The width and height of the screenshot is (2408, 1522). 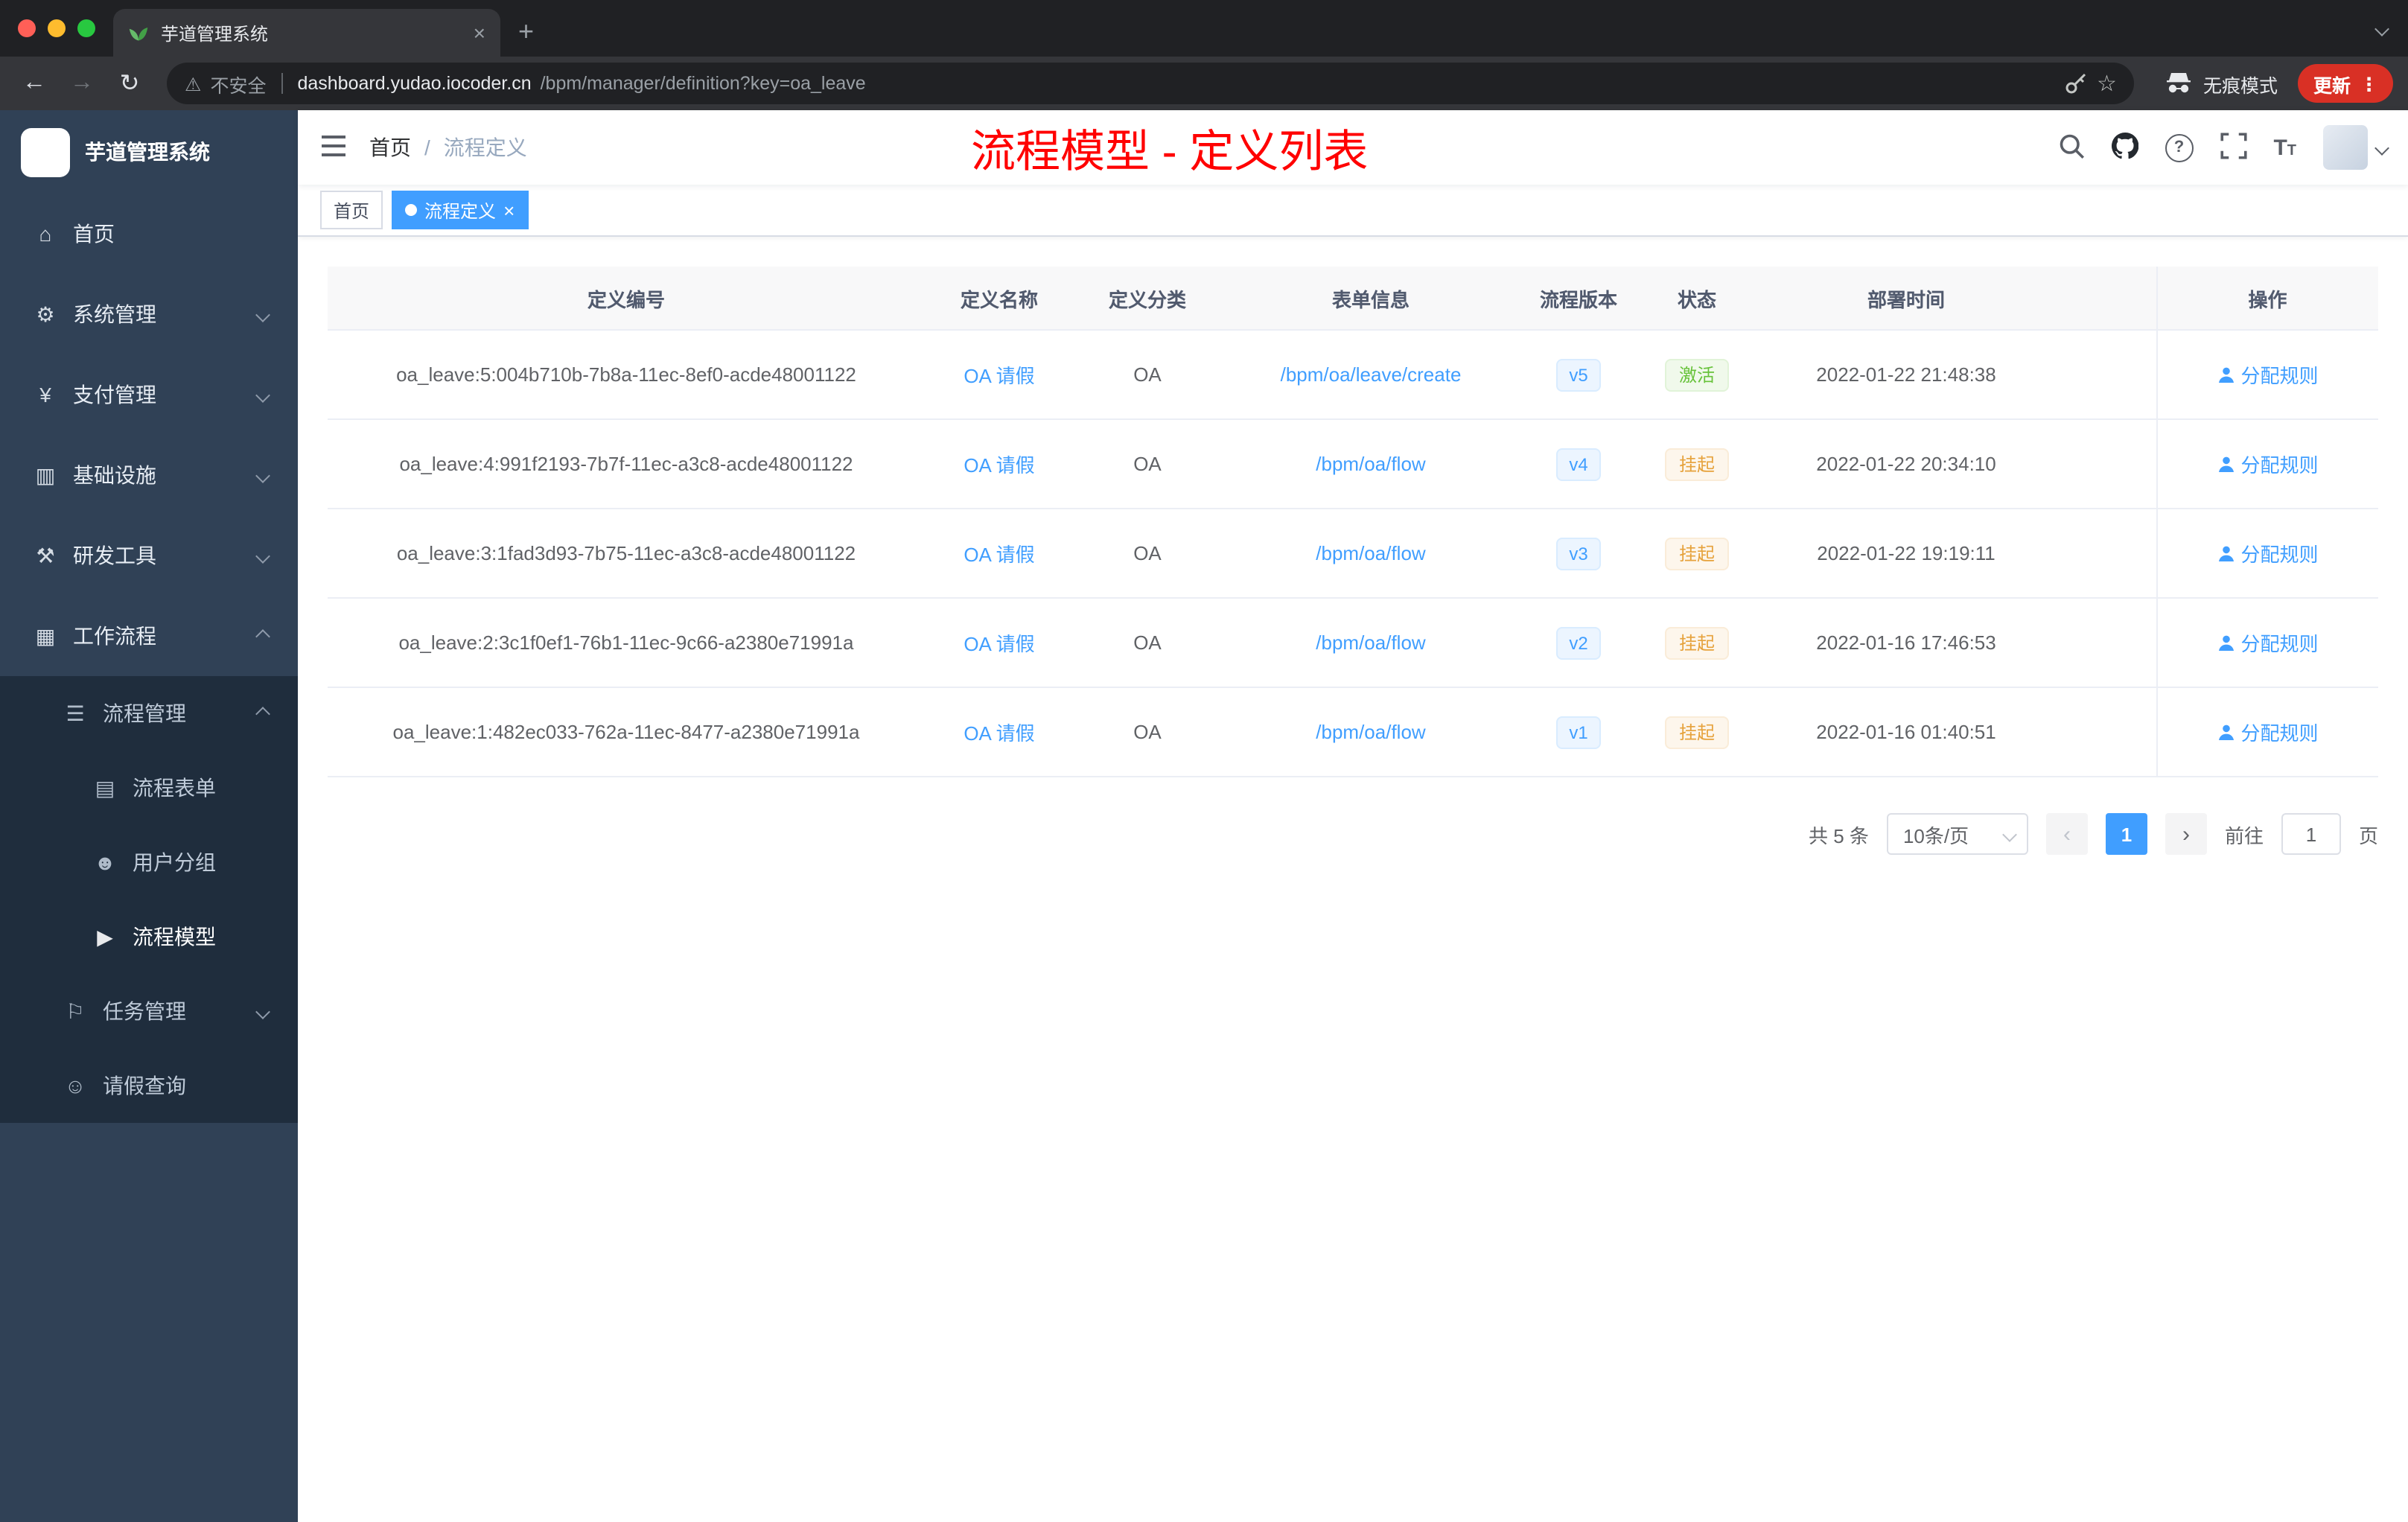 I want to click on form-icon: ▤, so click(x=105, y=787).